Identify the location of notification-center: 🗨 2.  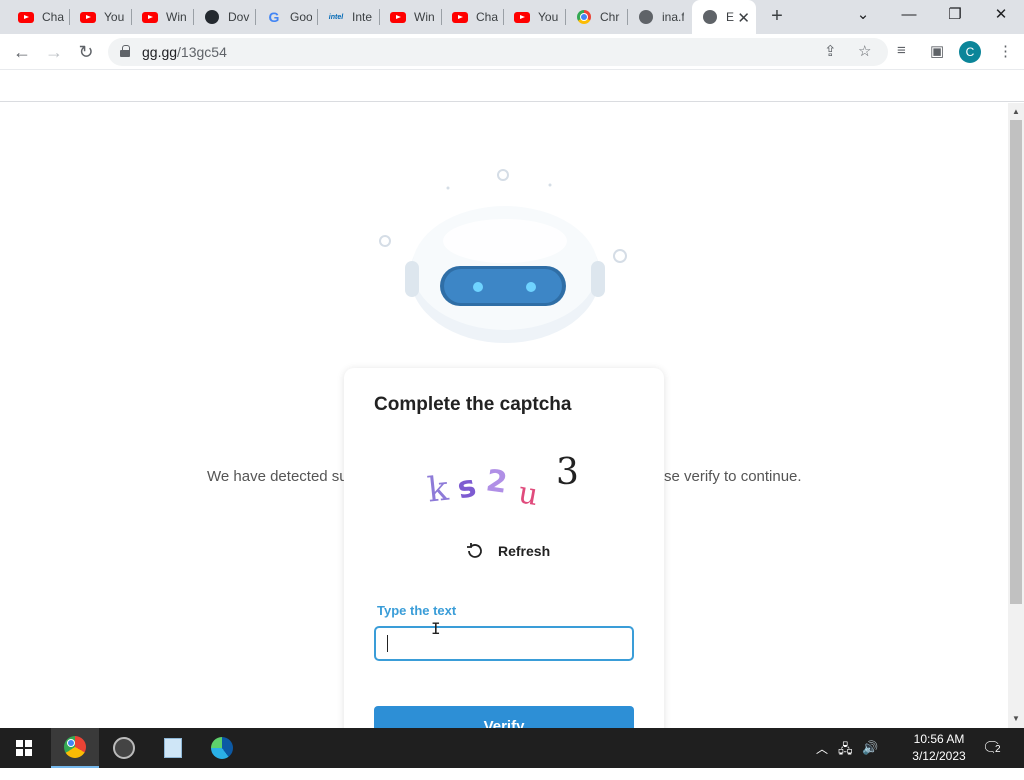
(993, 748).